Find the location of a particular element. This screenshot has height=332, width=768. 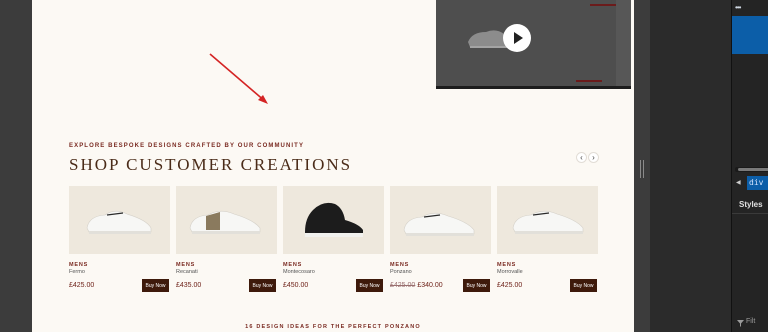

product-card: MENS Montecosaro £450.00 Buy Now is located at coordinates (333, 241).